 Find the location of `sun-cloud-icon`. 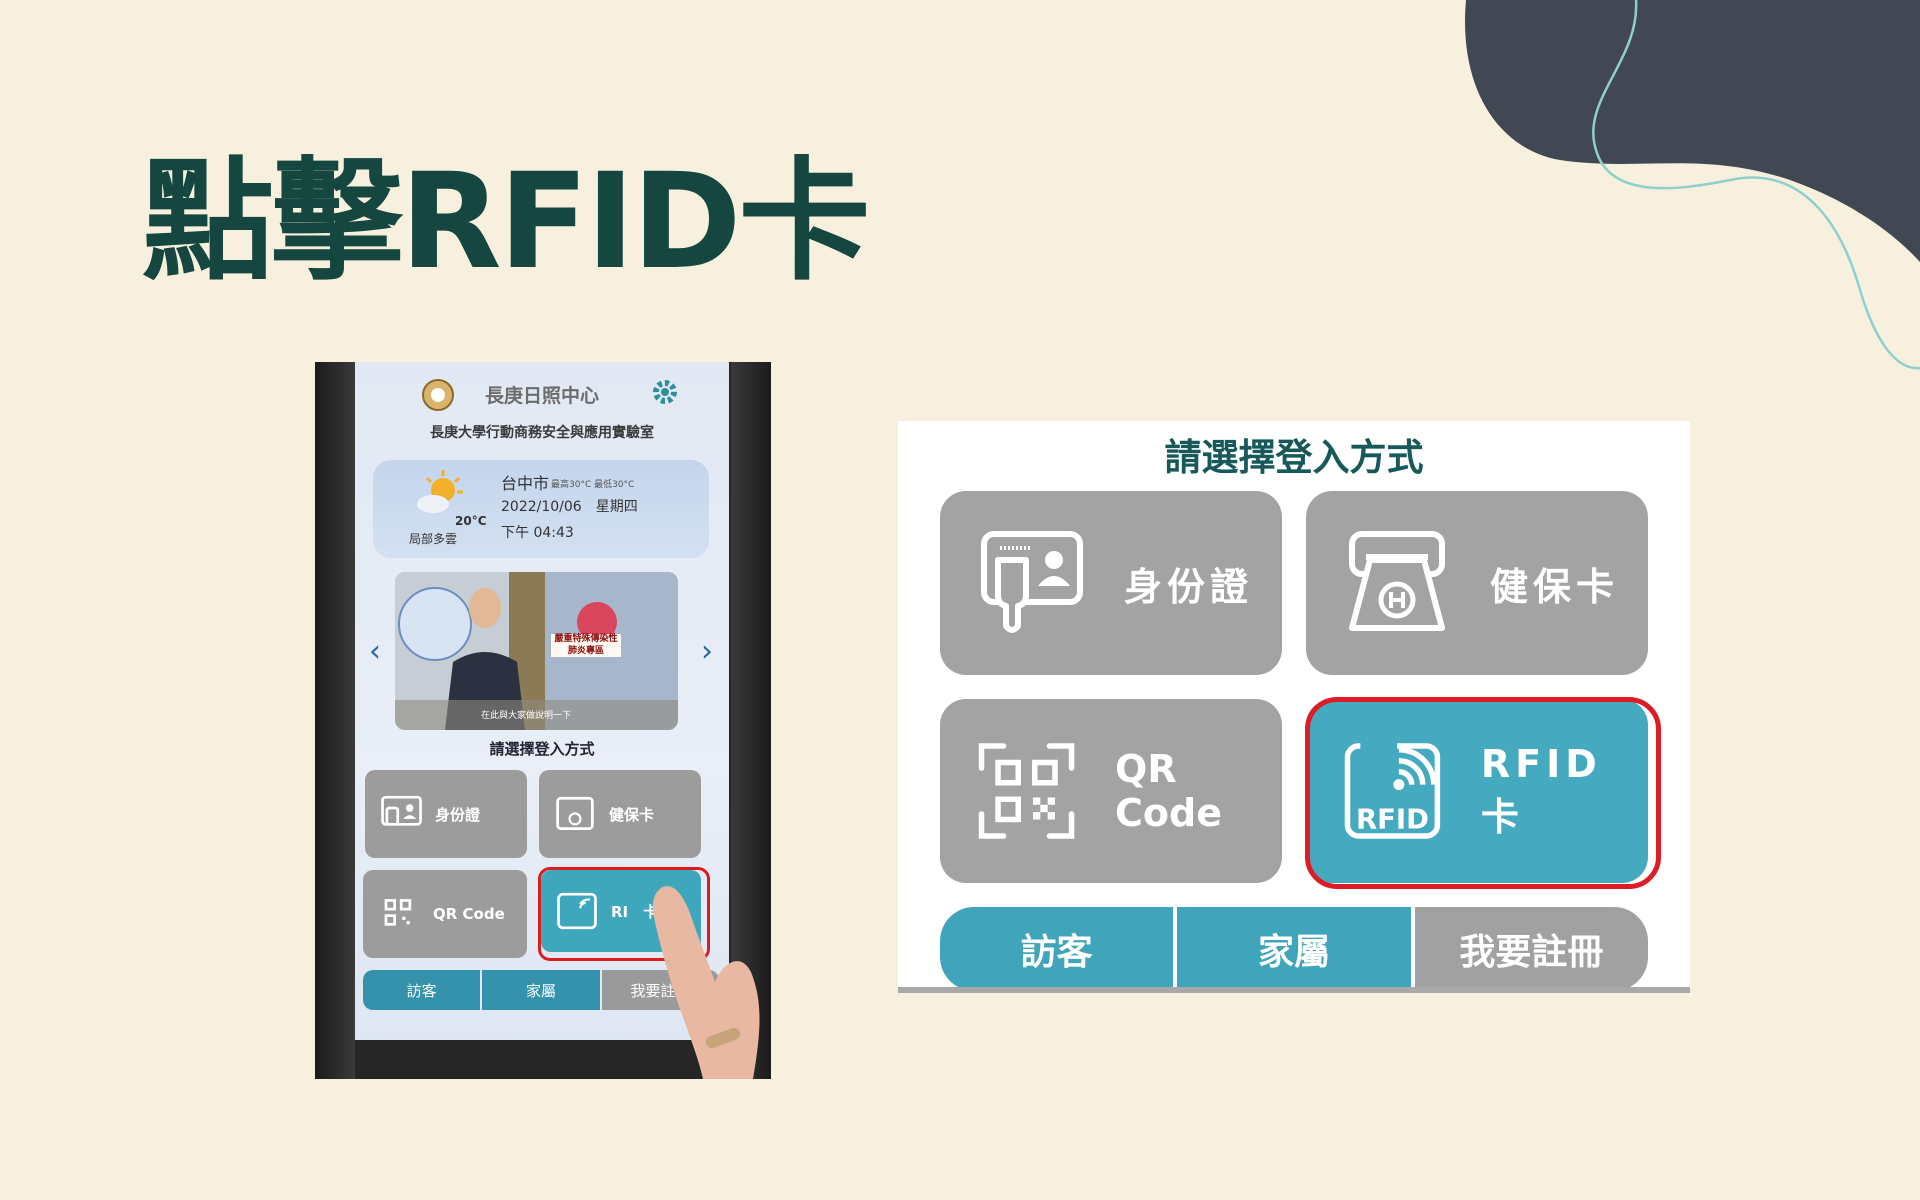

sun-cloud-icon is located at coordinates (440, 491).